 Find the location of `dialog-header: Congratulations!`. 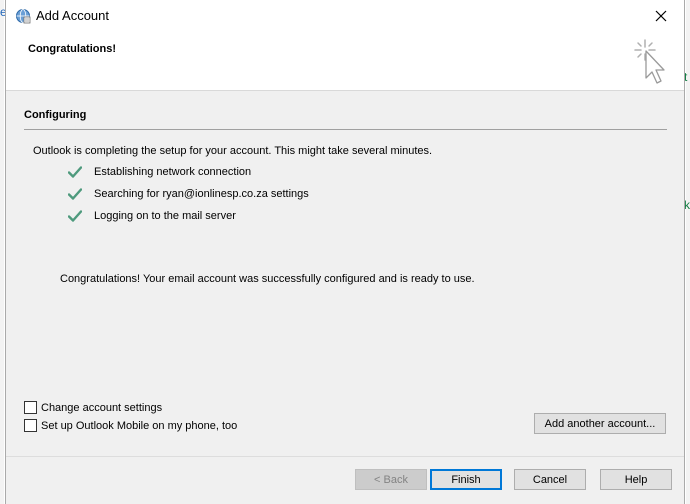

dialog-header: Congratulations! is located at coordinates (345, 61).